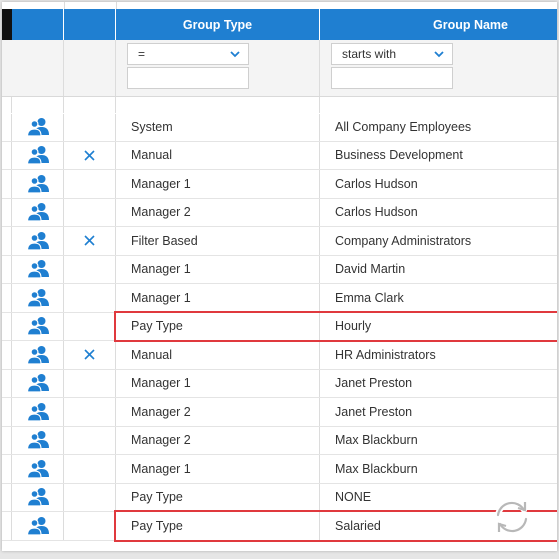 Image resolution: width=559 pixels, height=559 pixels. I want to click on group-name-cell: Hourly, so click(438, 327).